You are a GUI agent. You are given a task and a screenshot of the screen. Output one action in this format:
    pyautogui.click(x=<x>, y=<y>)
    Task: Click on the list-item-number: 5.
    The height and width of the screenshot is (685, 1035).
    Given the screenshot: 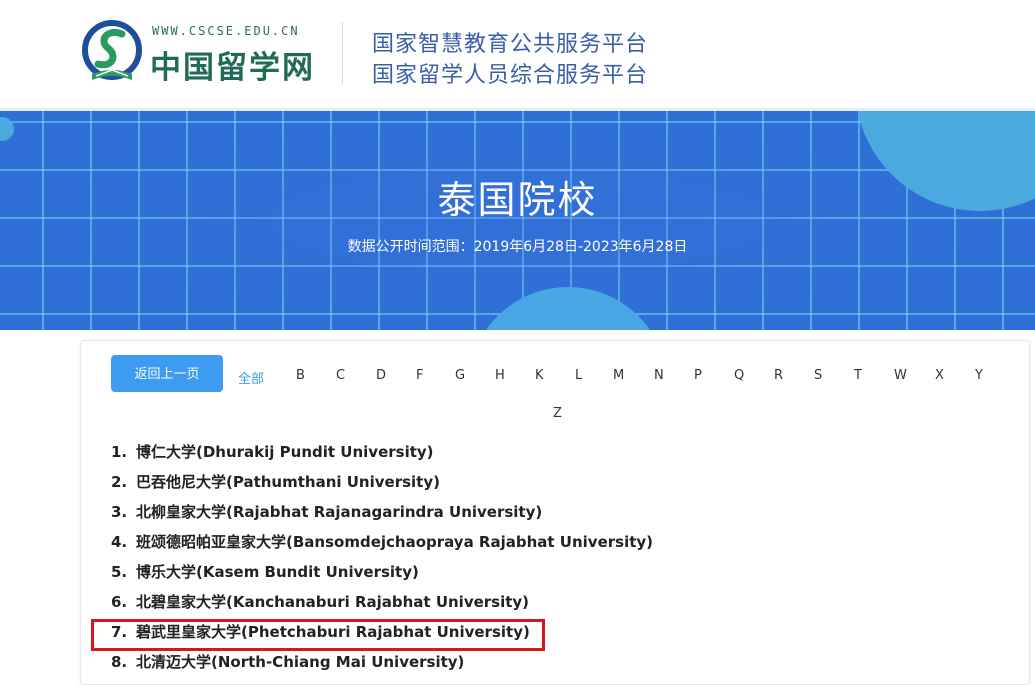 What is the action you would take?
    pyautogui.click(x=119, y=572)
    